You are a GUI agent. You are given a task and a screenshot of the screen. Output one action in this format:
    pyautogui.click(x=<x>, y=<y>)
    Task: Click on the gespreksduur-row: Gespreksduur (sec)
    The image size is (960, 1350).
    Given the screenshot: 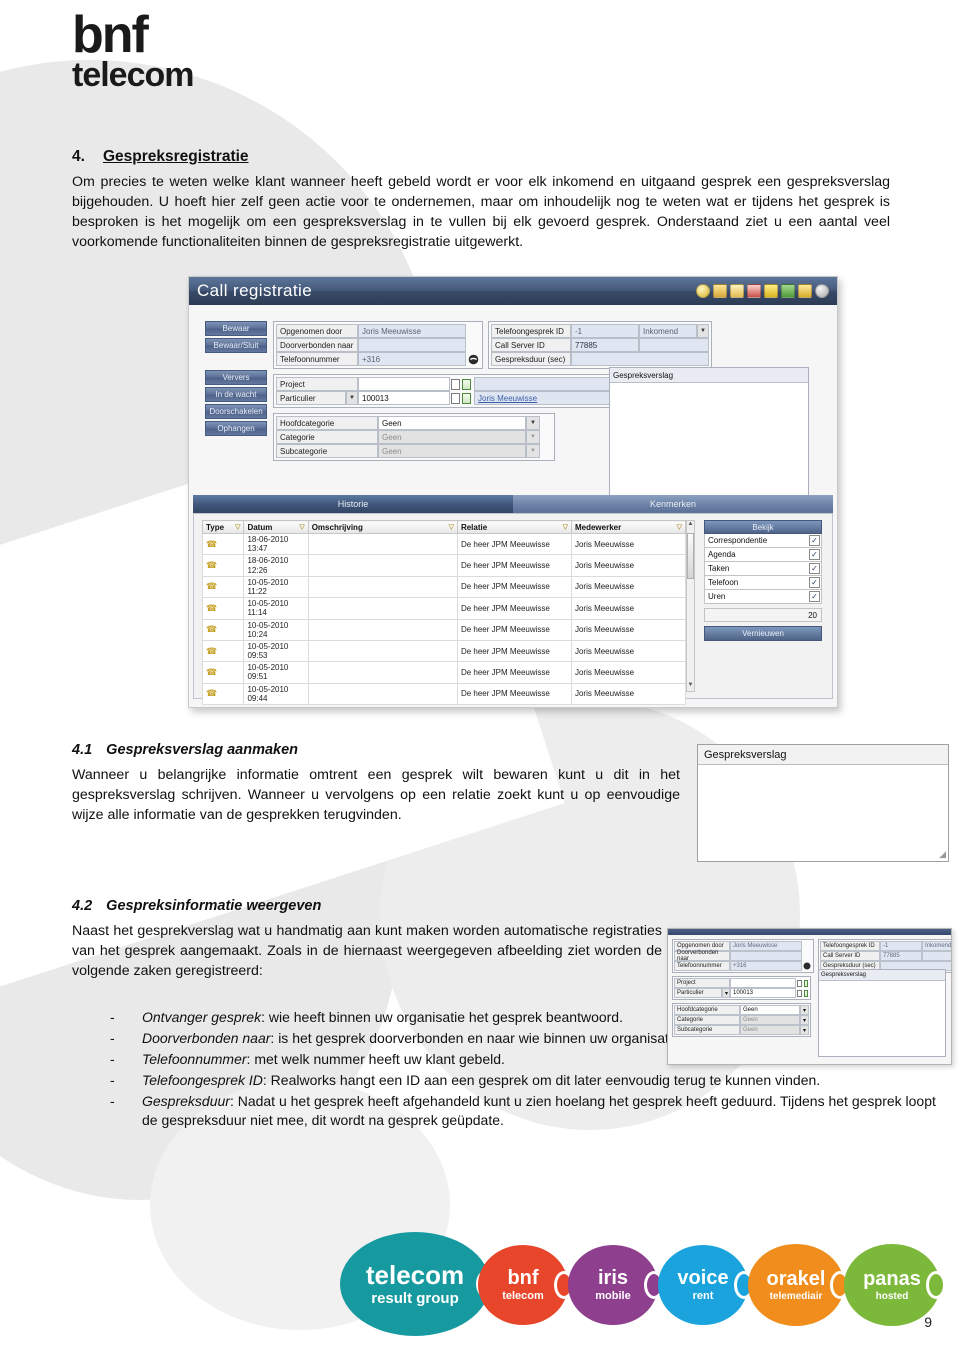 What is the action you would take?
    pyautogui.click(x=600, y=359)
    